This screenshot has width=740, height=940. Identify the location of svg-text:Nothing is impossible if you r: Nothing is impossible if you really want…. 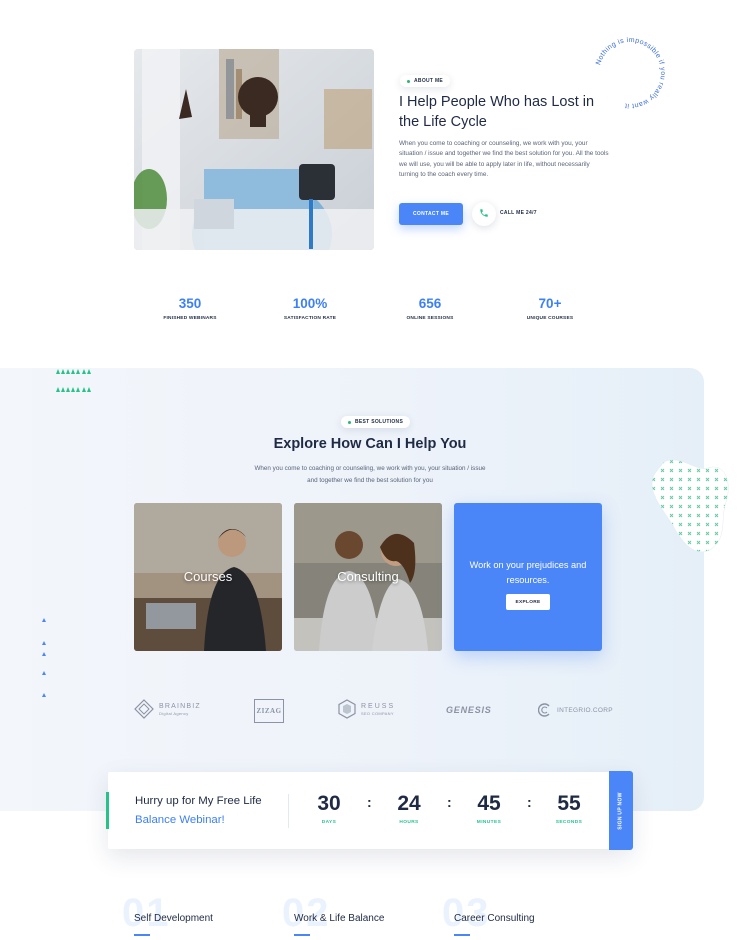
(630, 73).